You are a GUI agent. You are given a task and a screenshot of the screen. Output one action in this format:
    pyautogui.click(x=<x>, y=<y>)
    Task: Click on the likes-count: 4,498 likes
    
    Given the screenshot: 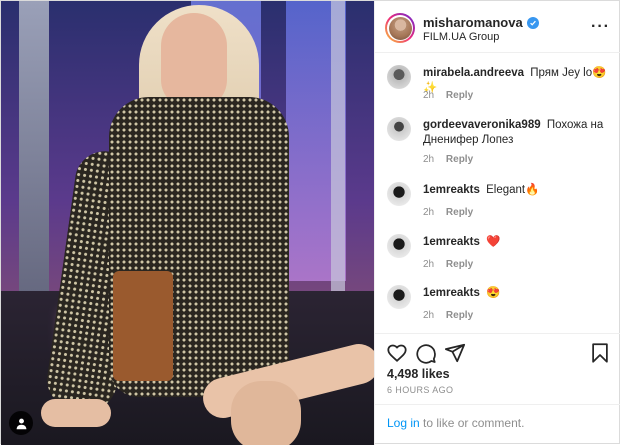 What is the action you would take?
    pyautogui.click(x=418, y=374)
    